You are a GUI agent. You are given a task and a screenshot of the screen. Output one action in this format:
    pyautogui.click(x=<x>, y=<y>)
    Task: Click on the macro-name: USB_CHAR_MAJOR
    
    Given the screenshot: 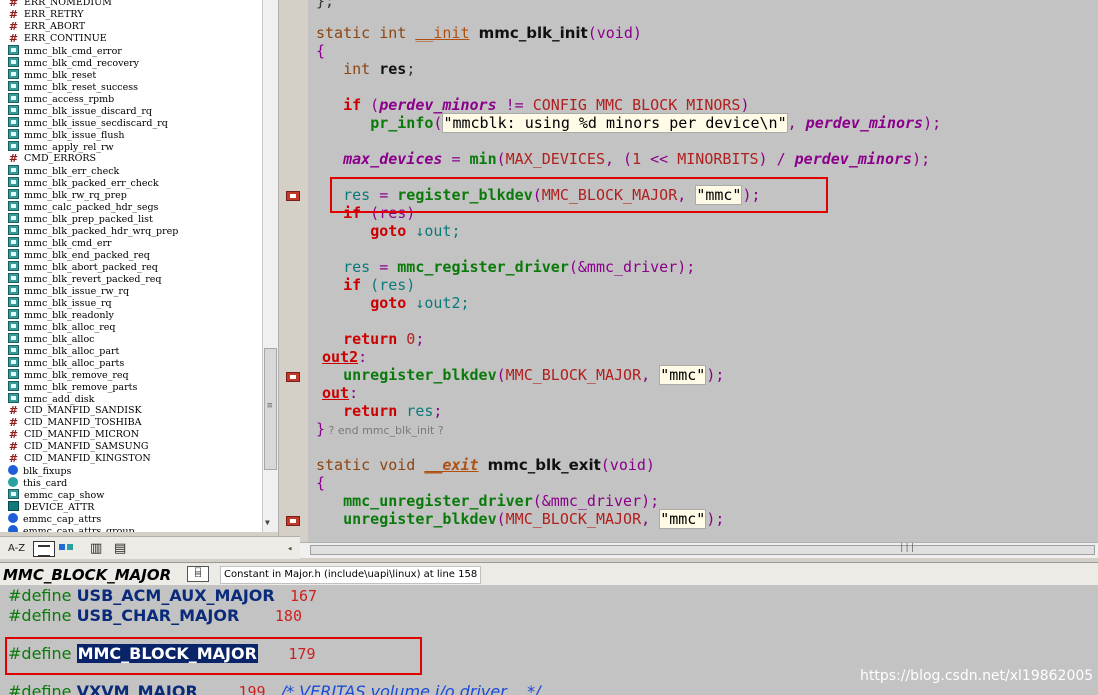 What is the action you would take?
    pyautogui.click(x=158, y=615)
    